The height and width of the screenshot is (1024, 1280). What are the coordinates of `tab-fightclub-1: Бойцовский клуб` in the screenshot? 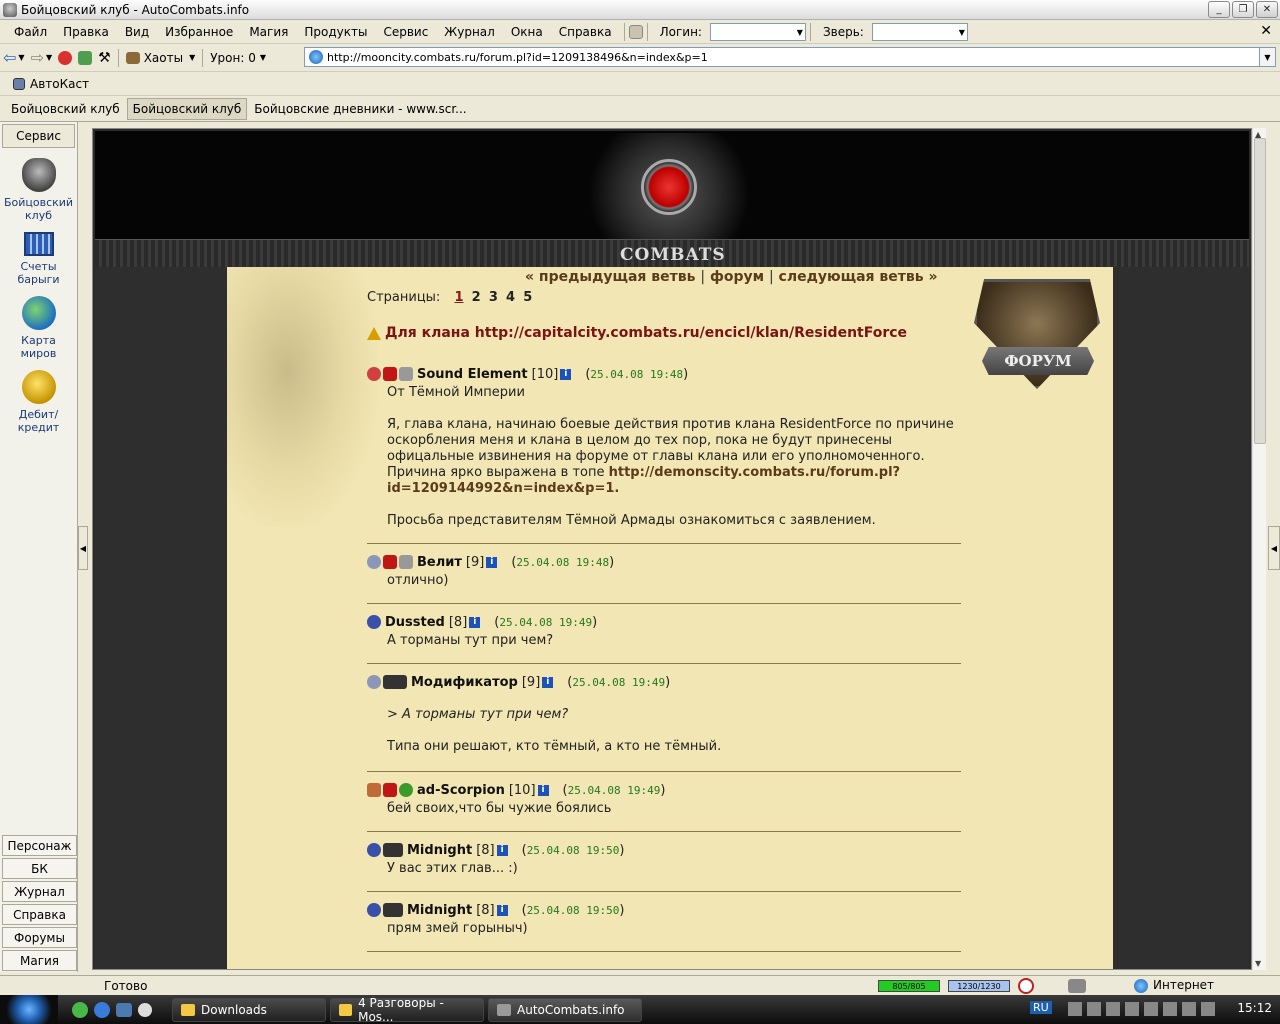 It's located at (65, 109).